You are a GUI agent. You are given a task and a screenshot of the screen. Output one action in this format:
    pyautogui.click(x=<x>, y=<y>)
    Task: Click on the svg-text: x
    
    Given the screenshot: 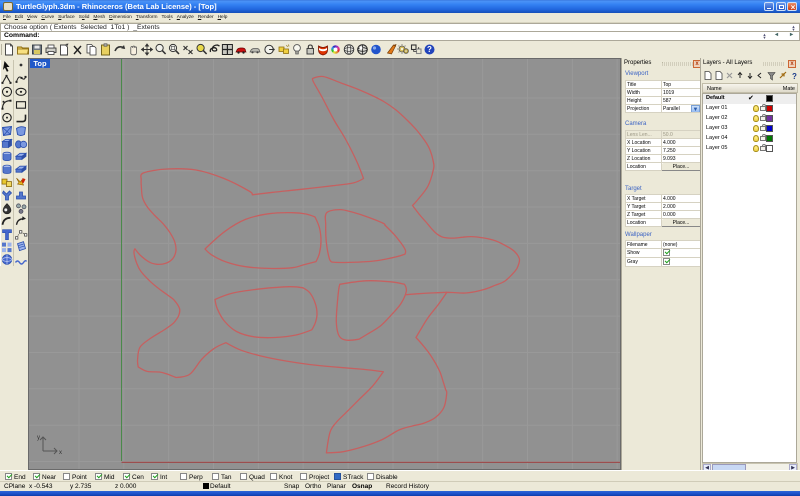 What is the action you would take?
    pyautogui.click(x=60, y=453)
    